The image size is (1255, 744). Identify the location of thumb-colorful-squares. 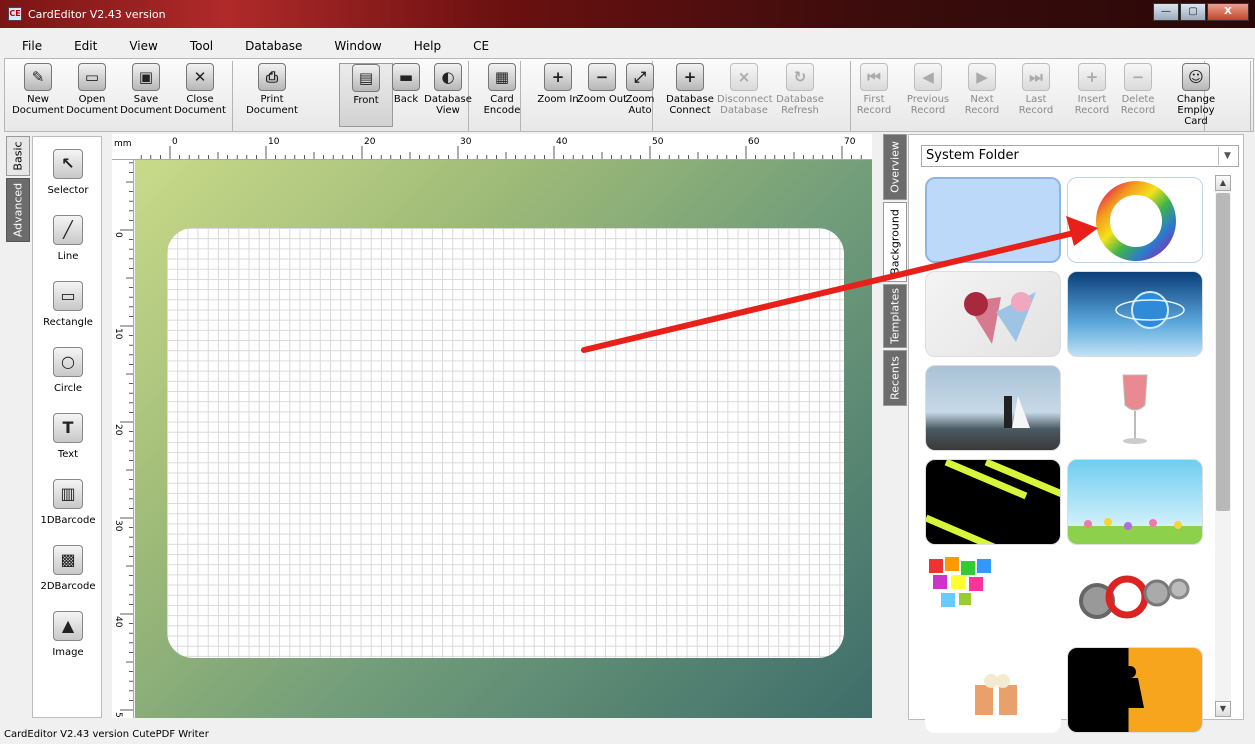
(993, 596).